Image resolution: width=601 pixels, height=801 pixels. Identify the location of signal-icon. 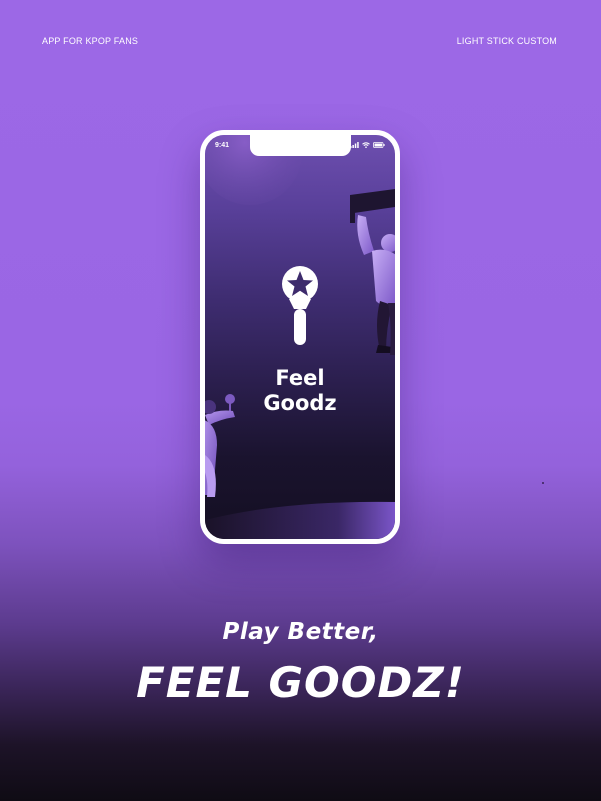
(354, 145).